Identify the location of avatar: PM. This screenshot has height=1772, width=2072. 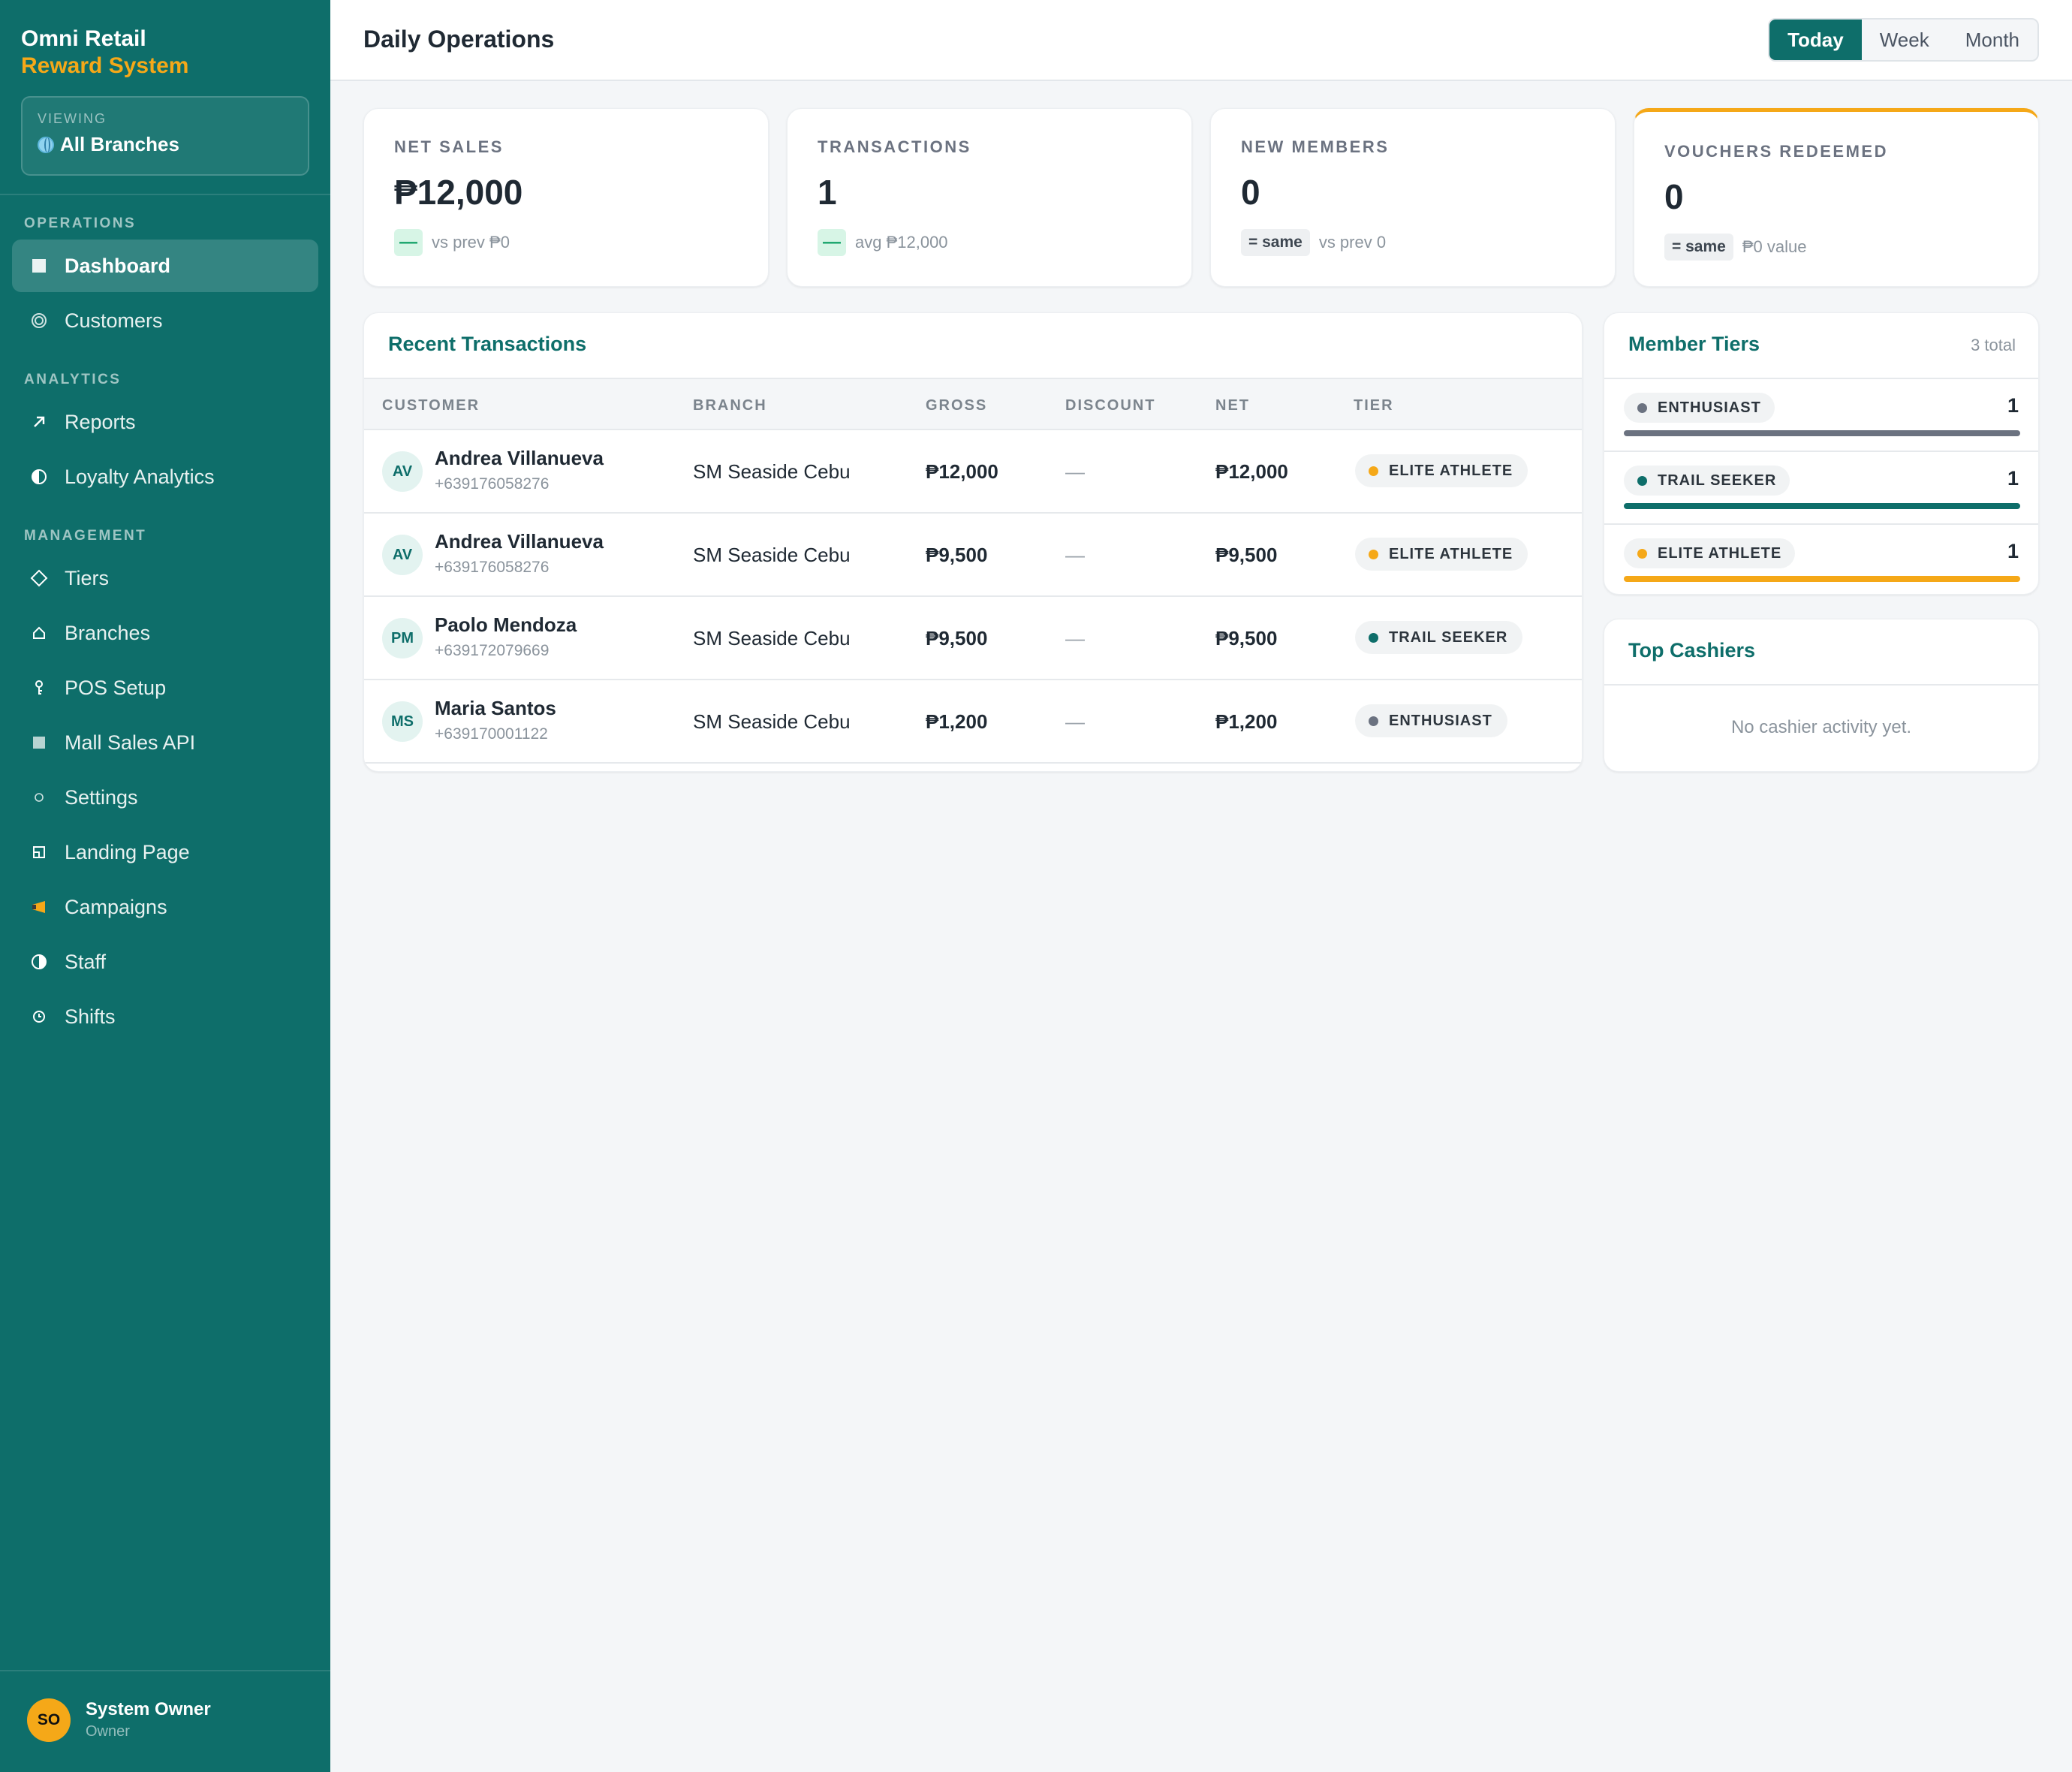
(402, 638).